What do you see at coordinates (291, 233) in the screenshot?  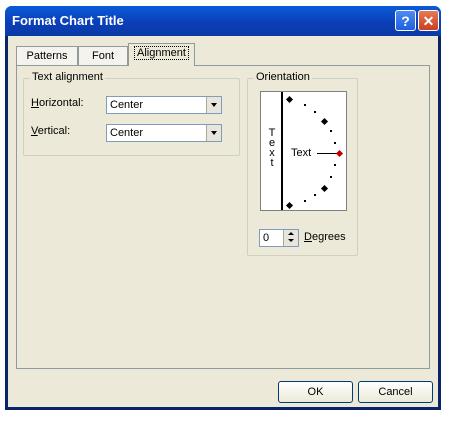 I see `spin-up-icon` at bounding box center [291, 233].